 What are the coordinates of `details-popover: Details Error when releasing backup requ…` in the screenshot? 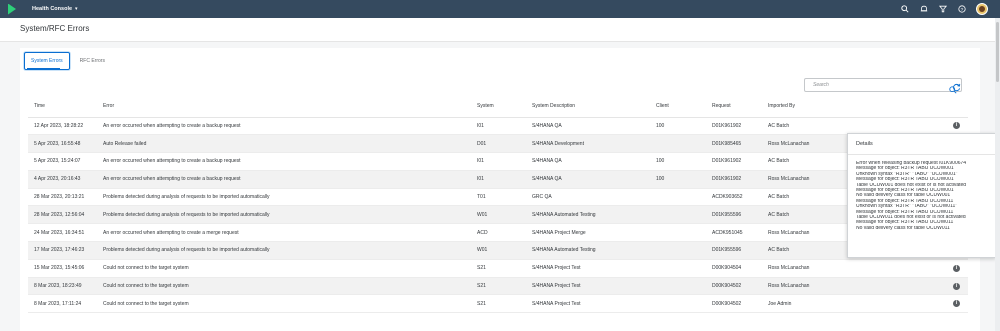 It's located at (921, 195).